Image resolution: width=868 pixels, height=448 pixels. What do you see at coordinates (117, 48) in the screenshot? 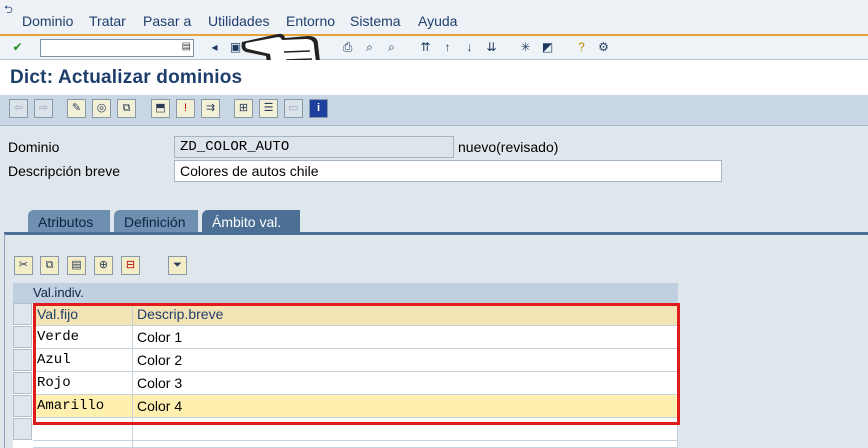
I see `command-field: ▤` at bounding box center [117, 48].